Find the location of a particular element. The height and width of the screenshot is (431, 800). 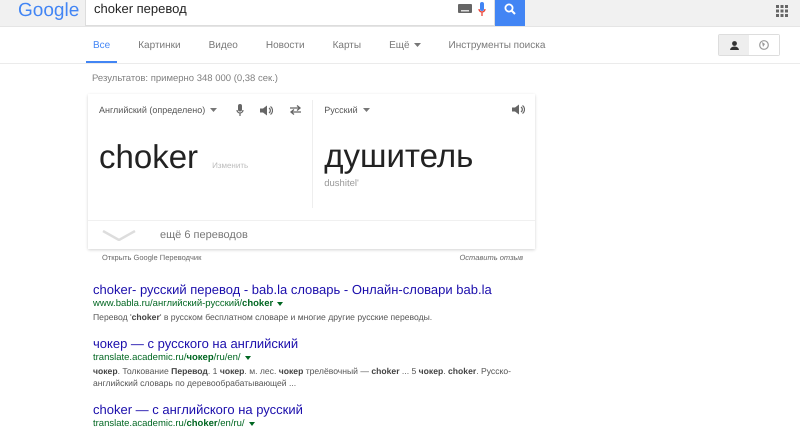

transliteration: dushitel' is located at coordinates (342, 183).